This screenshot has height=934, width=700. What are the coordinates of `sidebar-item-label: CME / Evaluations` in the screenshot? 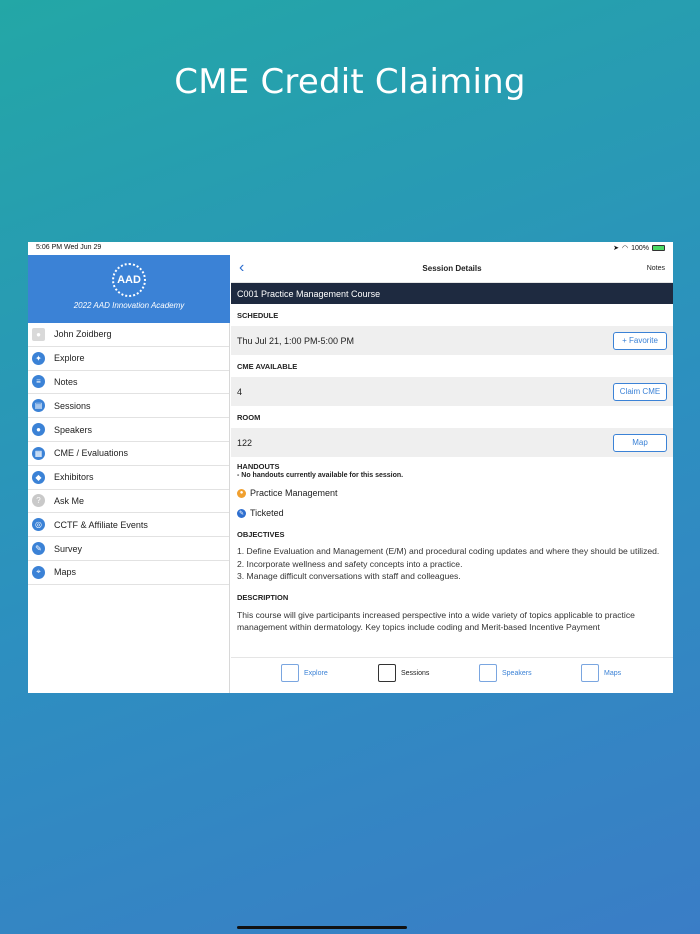 It's located at (91, 453).